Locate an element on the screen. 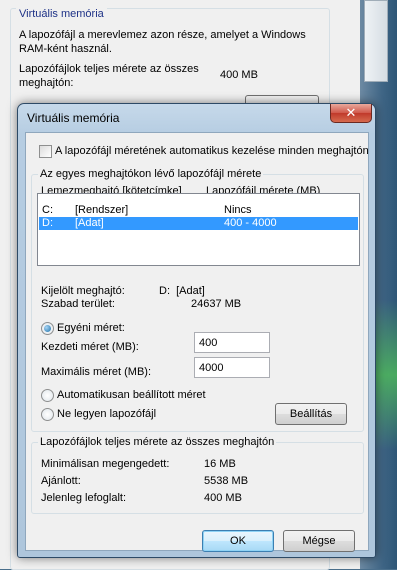 This screenshot has height=570, width=397. custom-size-radio is located at coordinates (47, 328).